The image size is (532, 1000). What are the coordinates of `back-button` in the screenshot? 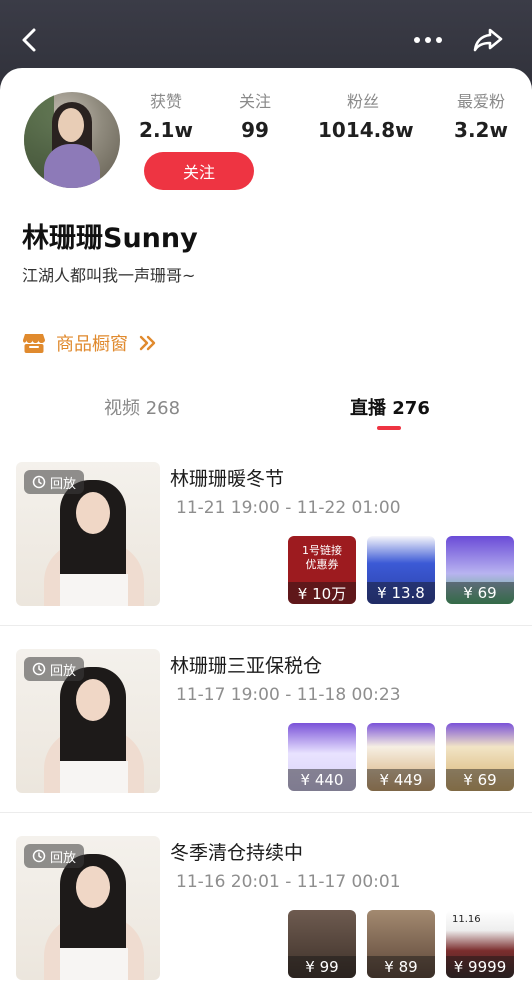 It's located at (30, 40).